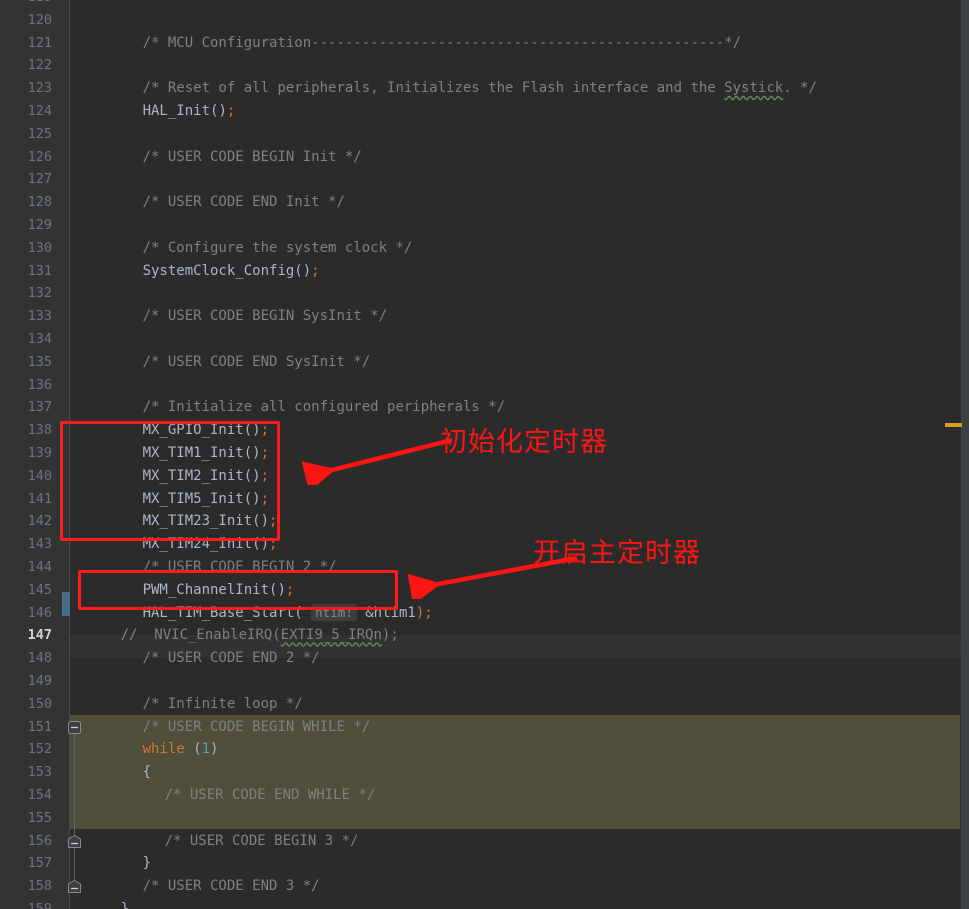 The height and width of the screenshot is (909, 969). Describe the element at coordinates (519, 98) in the screenshot. I see `code-line-123: HAL_Init();` at that location.